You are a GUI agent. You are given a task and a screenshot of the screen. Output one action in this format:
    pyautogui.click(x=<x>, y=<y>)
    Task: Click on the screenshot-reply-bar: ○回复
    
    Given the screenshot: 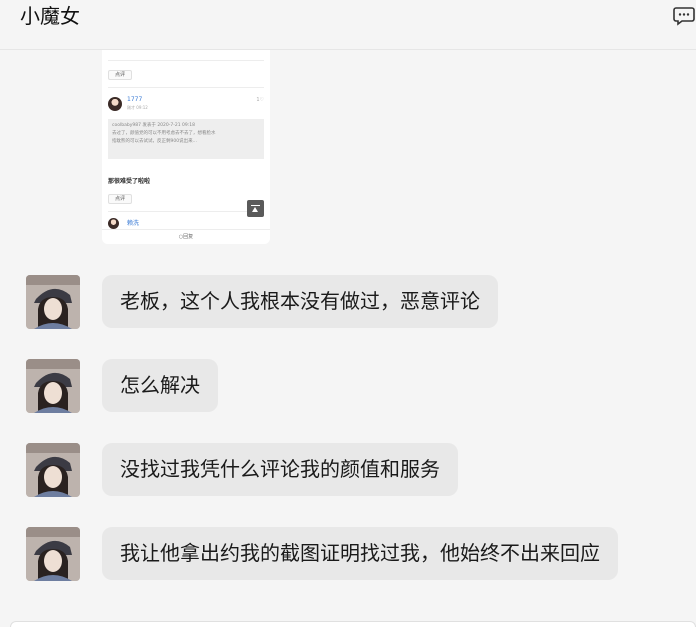 What is the action you would take?
    pyautogui.click(x=186, y=236)
    